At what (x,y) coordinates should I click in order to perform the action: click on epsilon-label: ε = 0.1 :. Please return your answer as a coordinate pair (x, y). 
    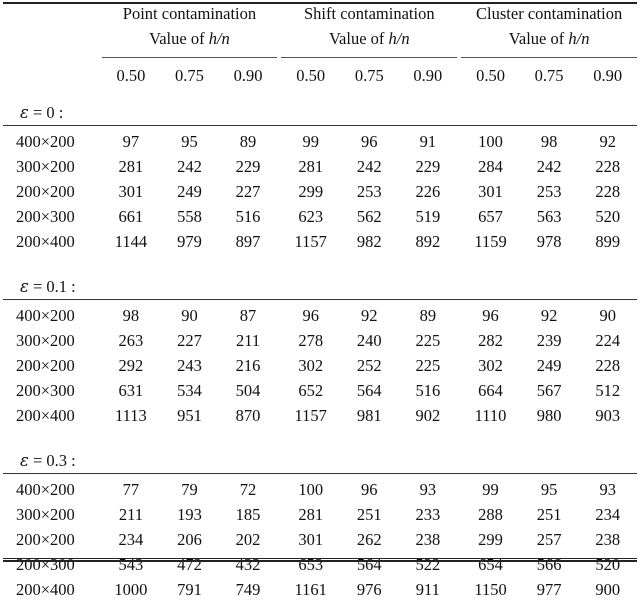
    Looking at the image, I should click on (320, 280).